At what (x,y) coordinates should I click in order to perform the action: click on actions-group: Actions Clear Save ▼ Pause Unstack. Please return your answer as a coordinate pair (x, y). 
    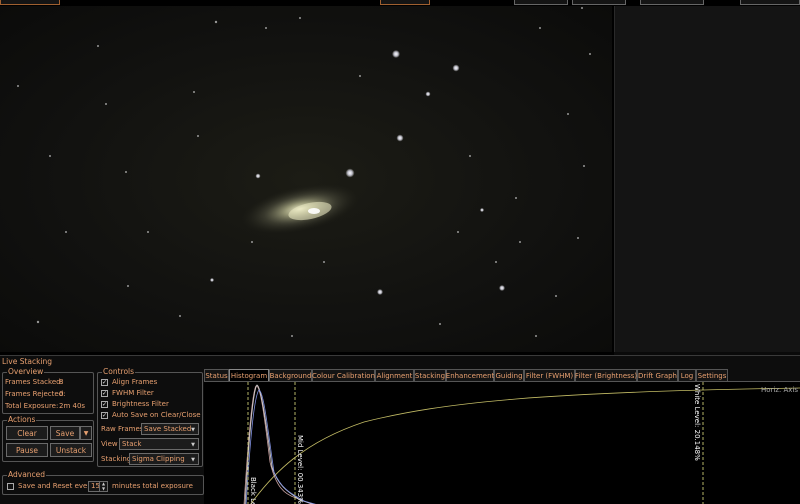
    Looking at the image, I should click on (48, 438).